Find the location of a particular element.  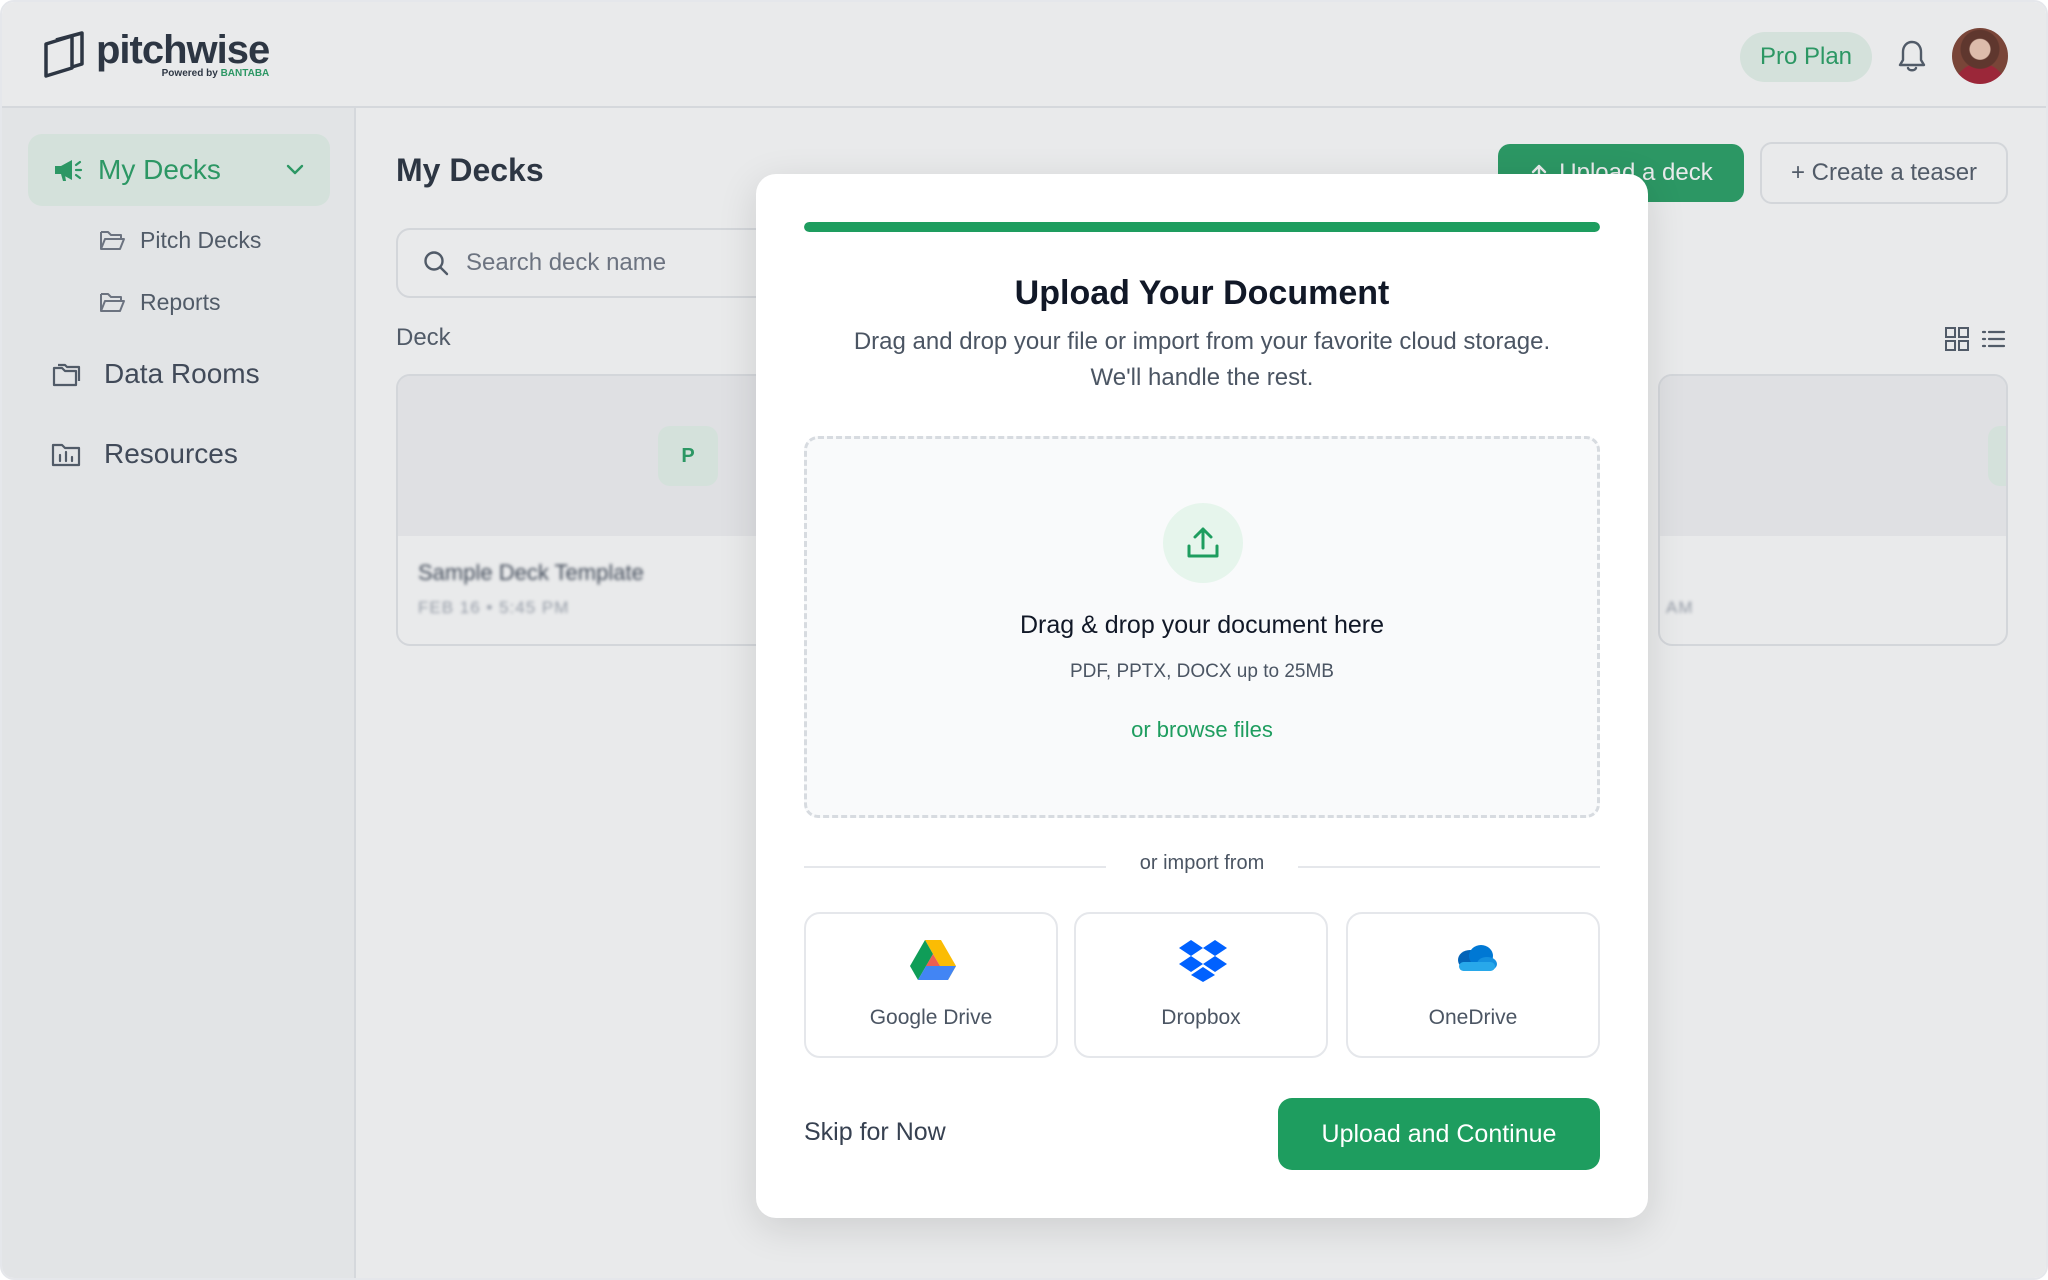

import-label: Google Drive is located at coordinates (931, 1017).